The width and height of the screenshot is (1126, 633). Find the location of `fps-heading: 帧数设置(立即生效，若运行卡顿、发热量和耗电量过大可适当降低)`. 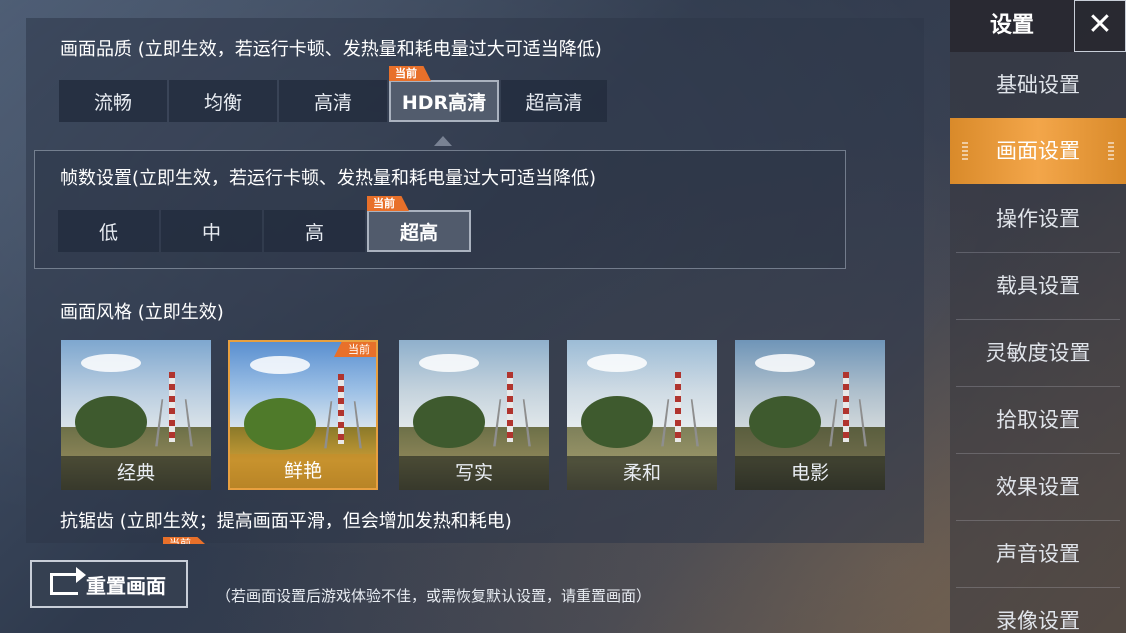

fps-heading: 帧数设置(立即生效，若运行卡顿、发热量和耗电量过大可适当降低) is located at coordinates (328, 178).